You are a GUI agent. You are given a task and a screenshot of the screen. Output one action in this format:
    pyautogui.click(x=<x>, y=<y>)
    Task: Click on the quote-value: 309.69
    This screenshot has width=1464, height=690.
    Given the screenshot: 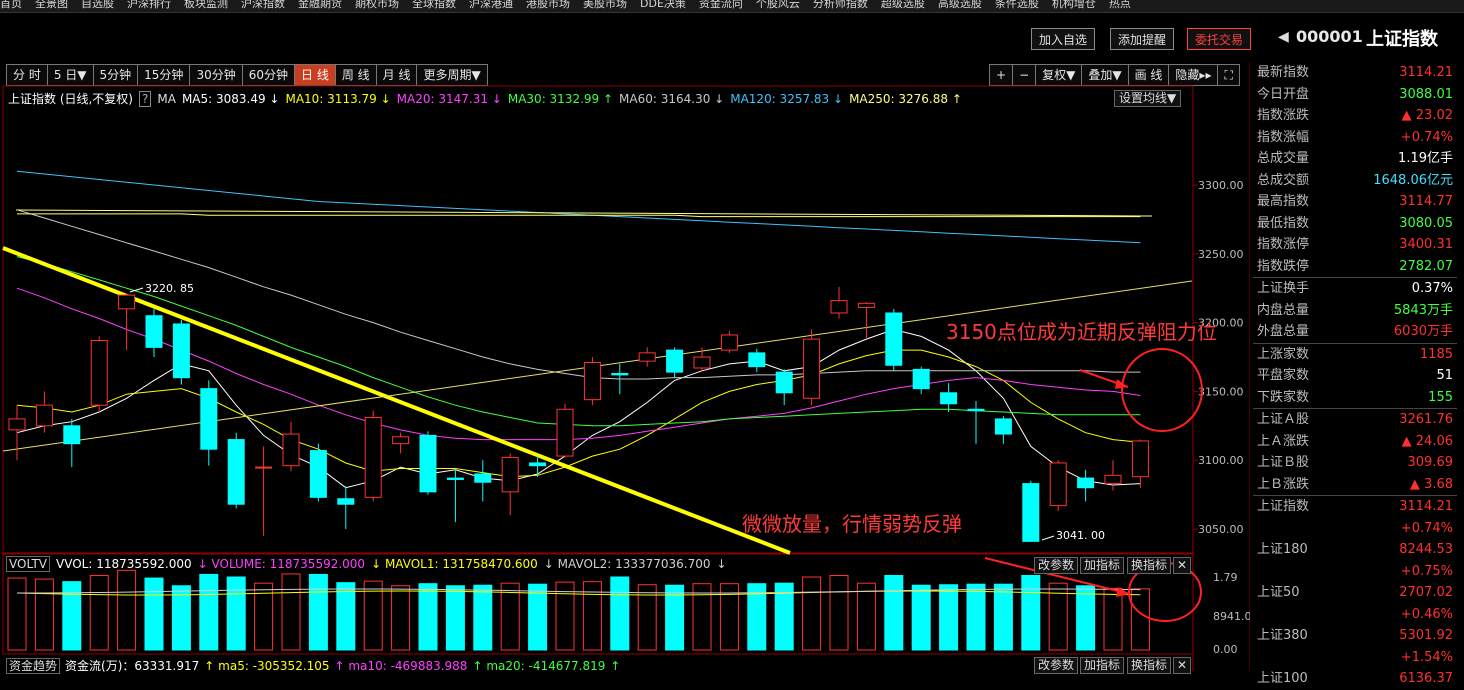 What is the action you would take?
    pyautogui.click(x=1430, y=462)
    